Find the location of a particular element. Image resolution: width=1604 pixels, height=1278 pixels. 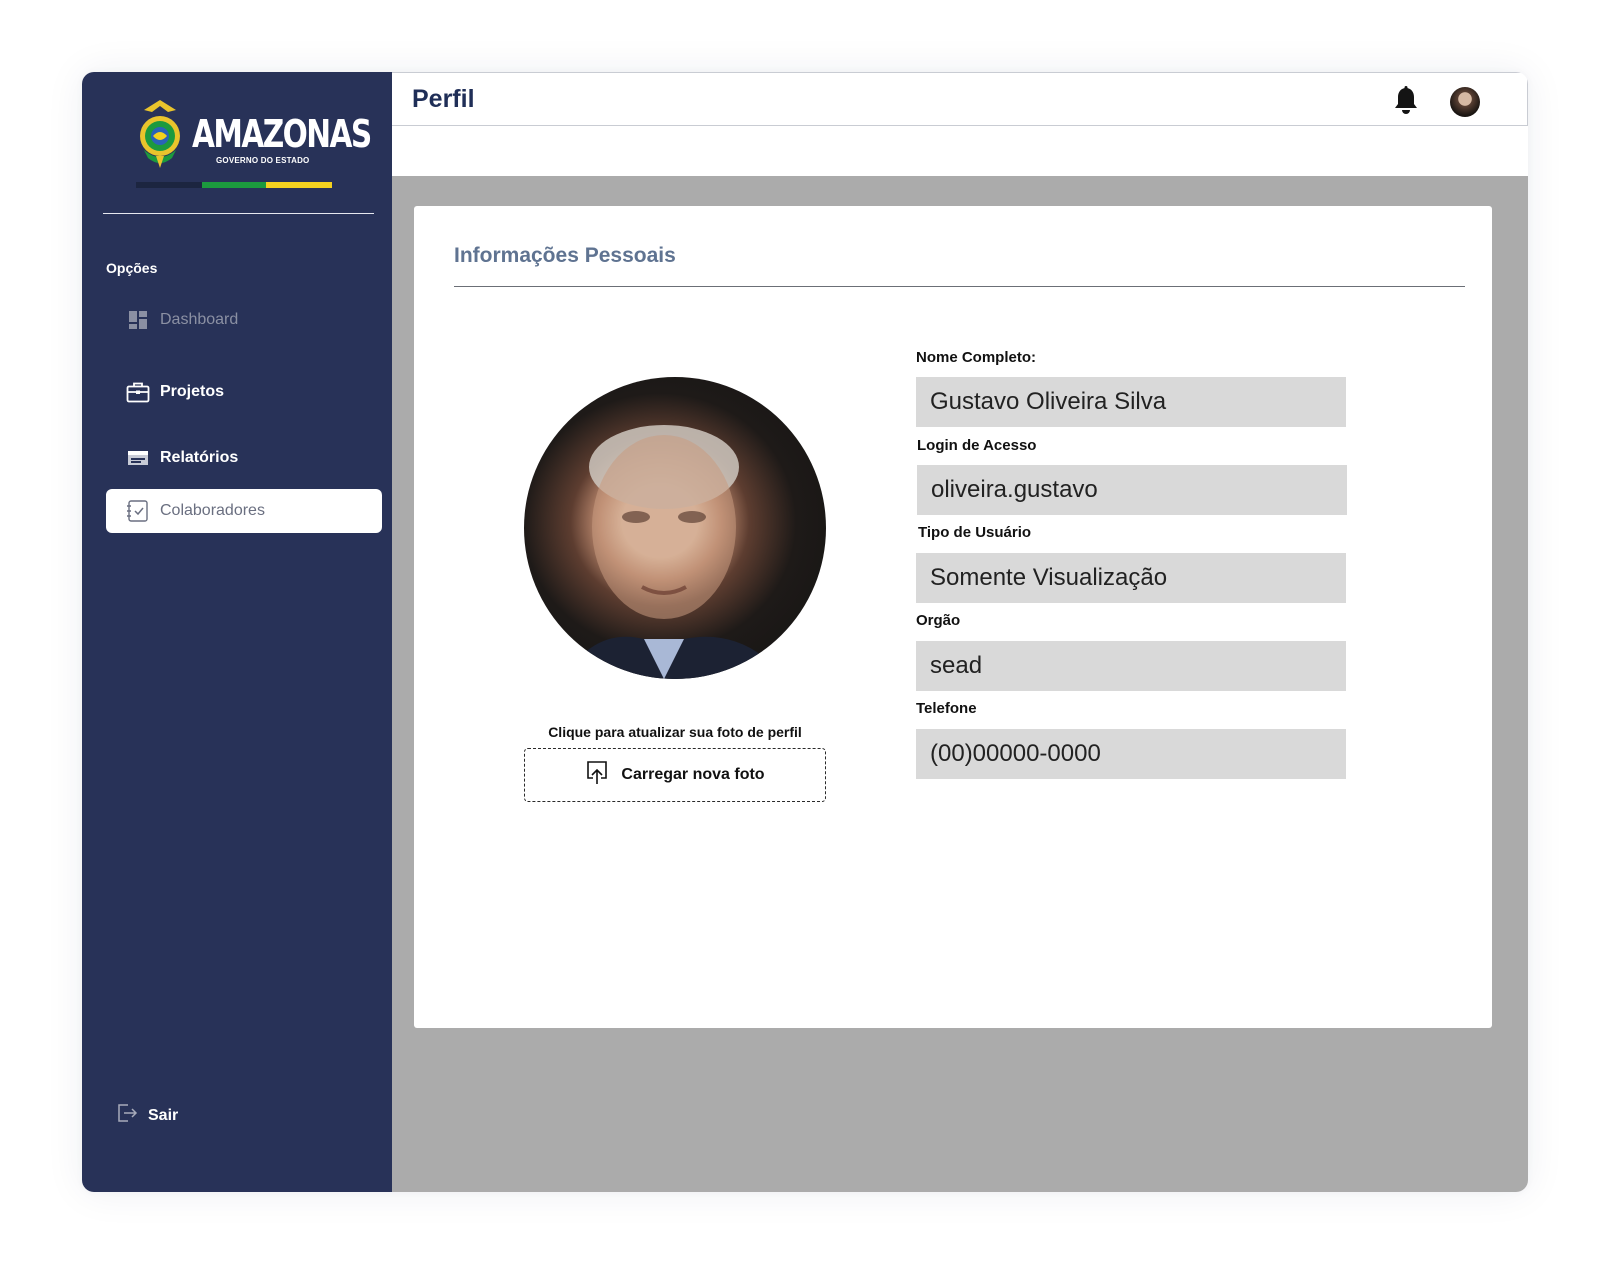

bell-icon is located at coordinates (1406, 103).